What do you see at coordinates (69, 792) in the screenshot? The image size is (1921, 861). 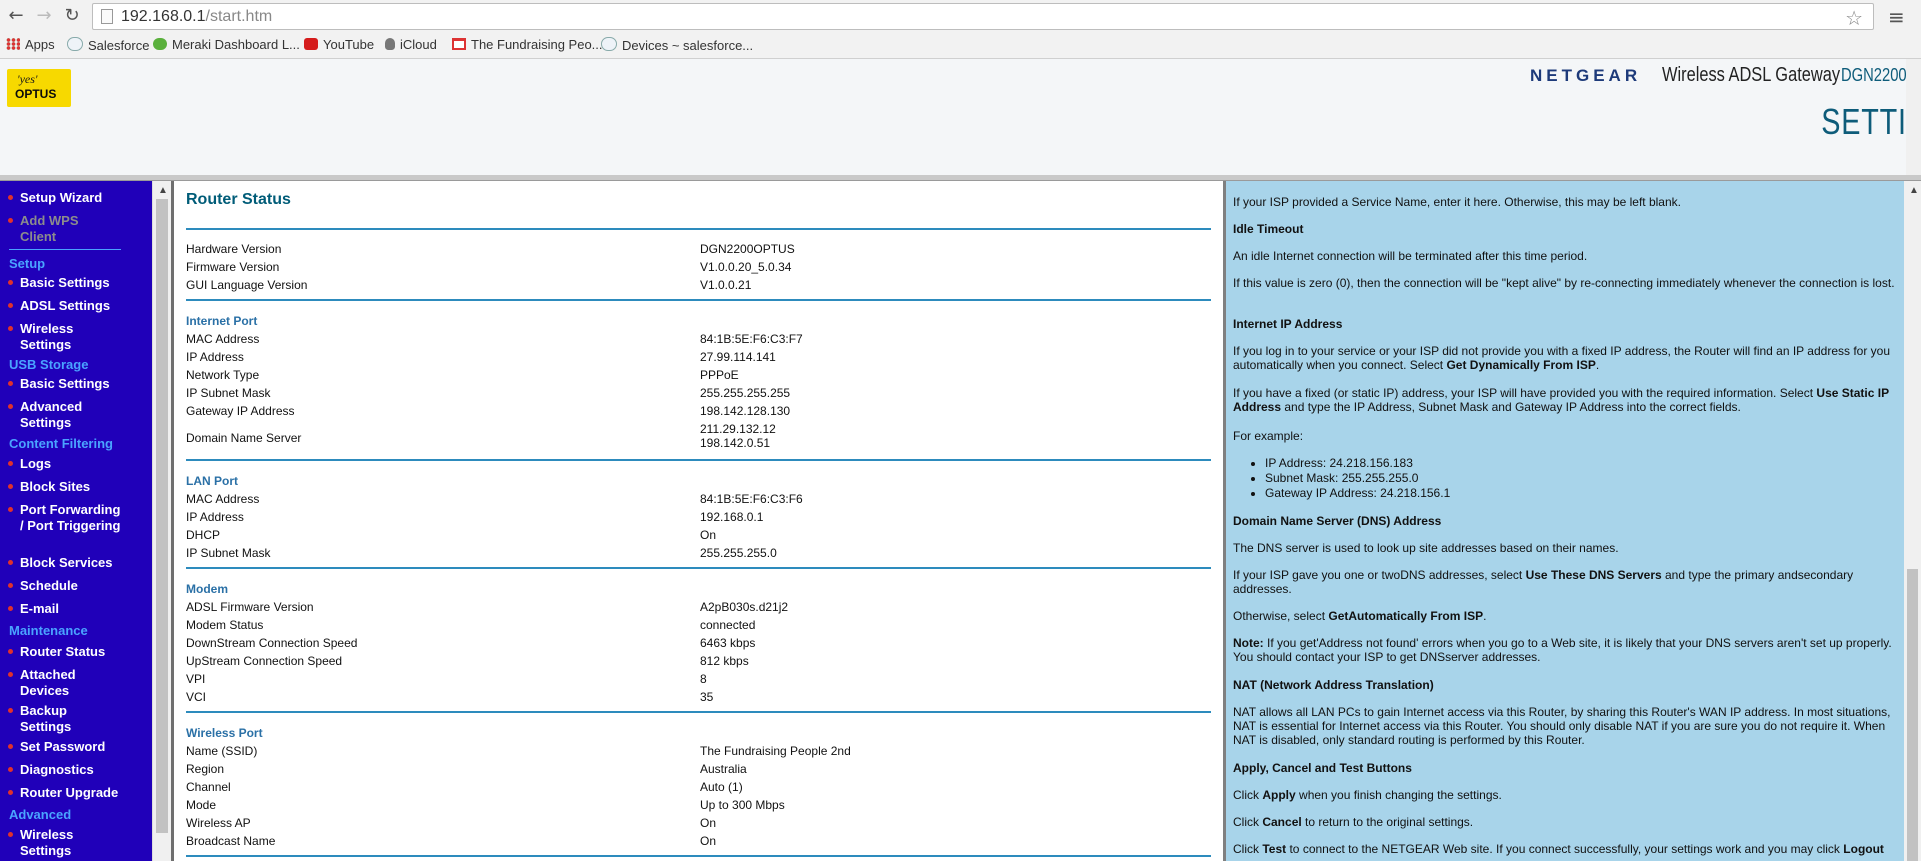 I see `nav-label: Router Upgrade` at bounding box center [69, 792].